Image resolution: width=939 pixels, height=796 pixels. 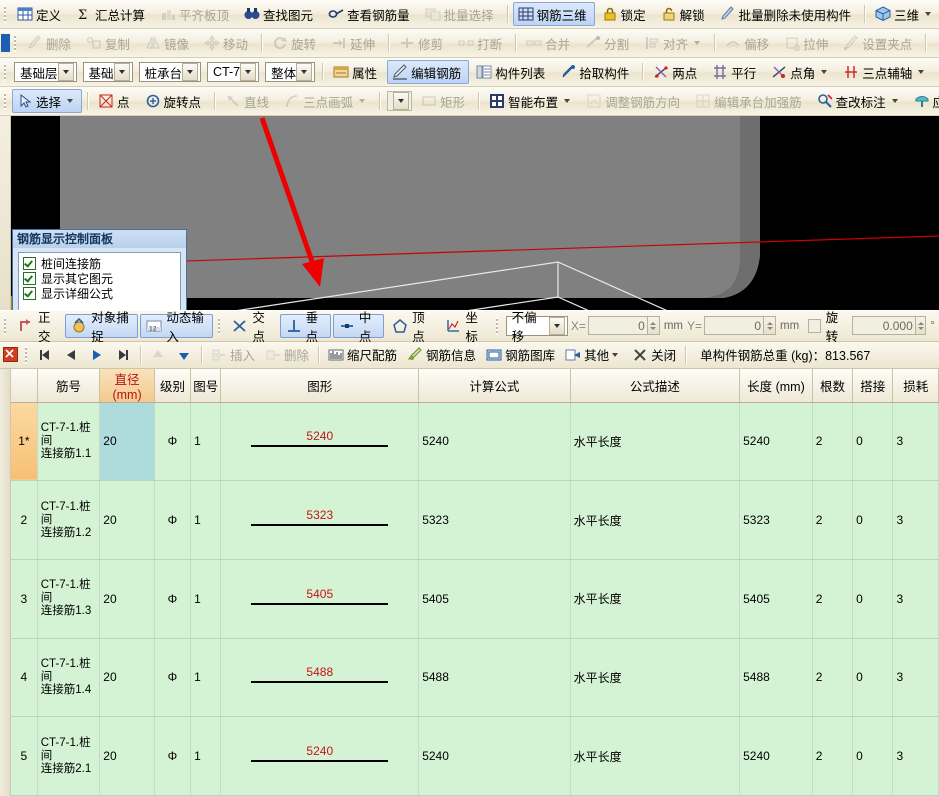 What do you see at coordinates (69, 756) in the screenshot?
I see `rebar-name-cell: CT-7-1.桩间 连接筋2.1` at bounding box center [69, 756].